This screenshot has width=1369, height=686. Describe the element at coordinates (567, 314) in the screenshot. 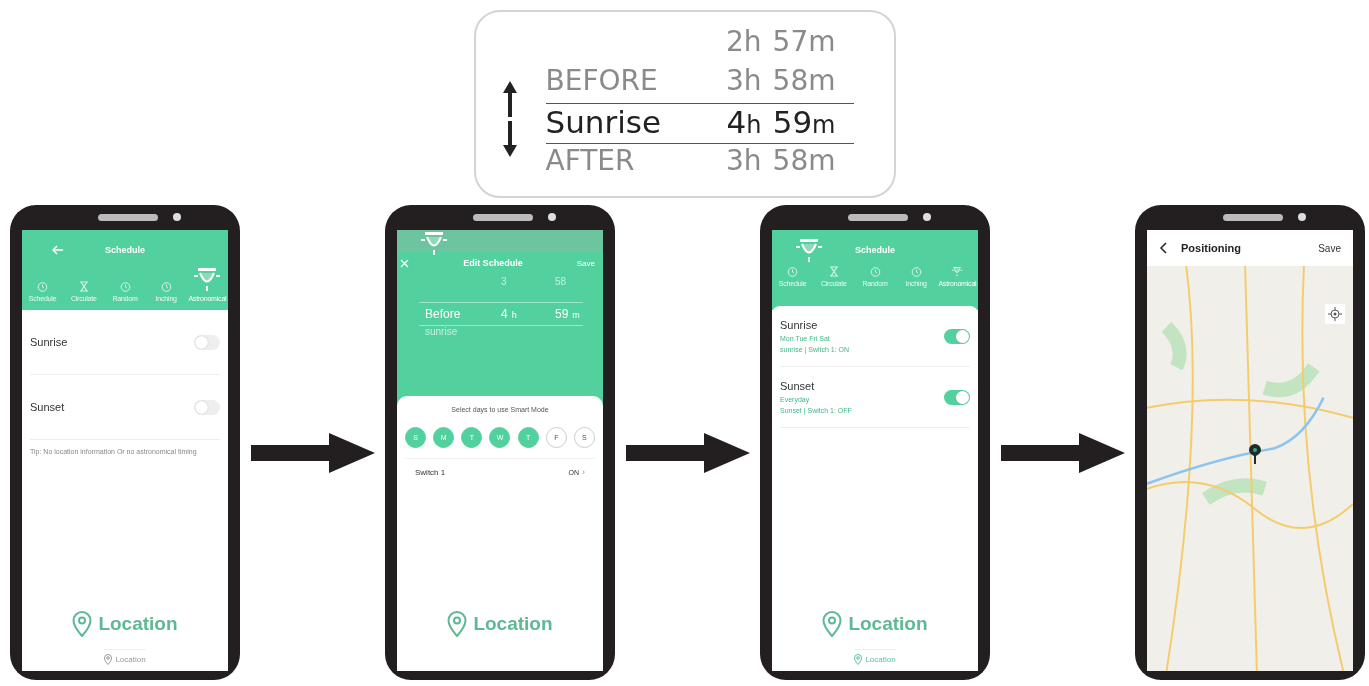

I see `minutes-value: 59 m` at that location.